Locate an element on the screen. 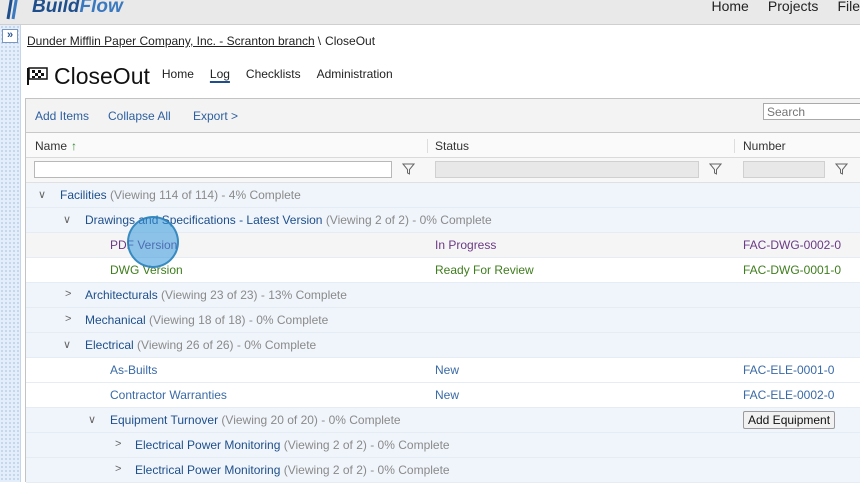 The image size is (860, 483). item-name-link: DWG Version is located at coordinates (146, 270).